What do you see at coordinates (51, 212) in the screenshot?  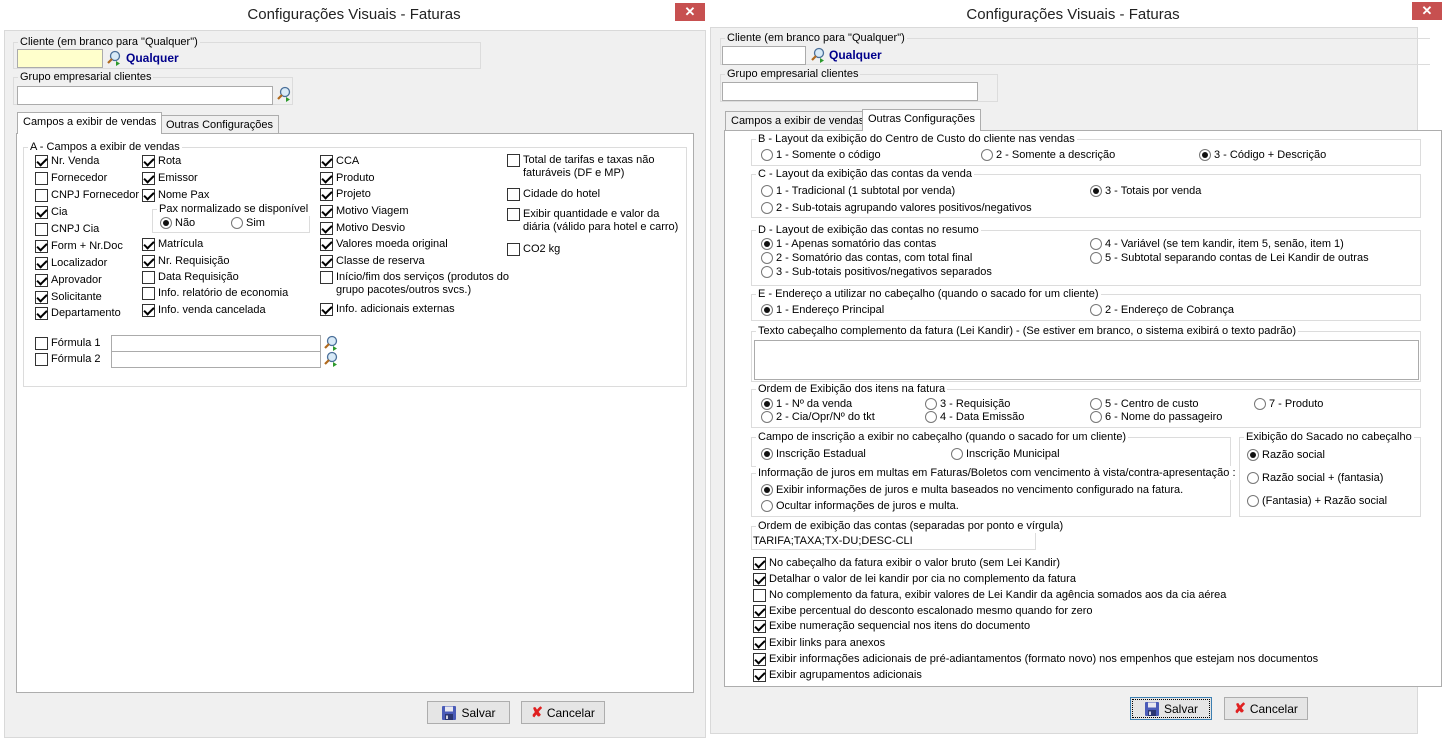 I see `group-a-checkbox: Cia` at bounding box center [51, 212].